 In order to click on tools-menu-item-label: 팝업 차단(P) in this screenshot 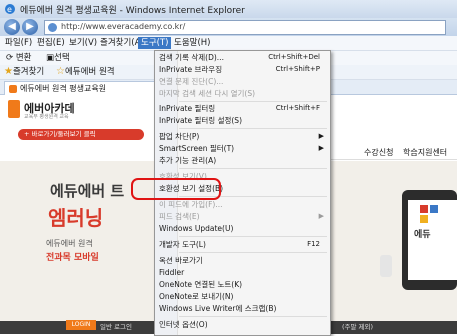, I will do `click(179, 136)`.